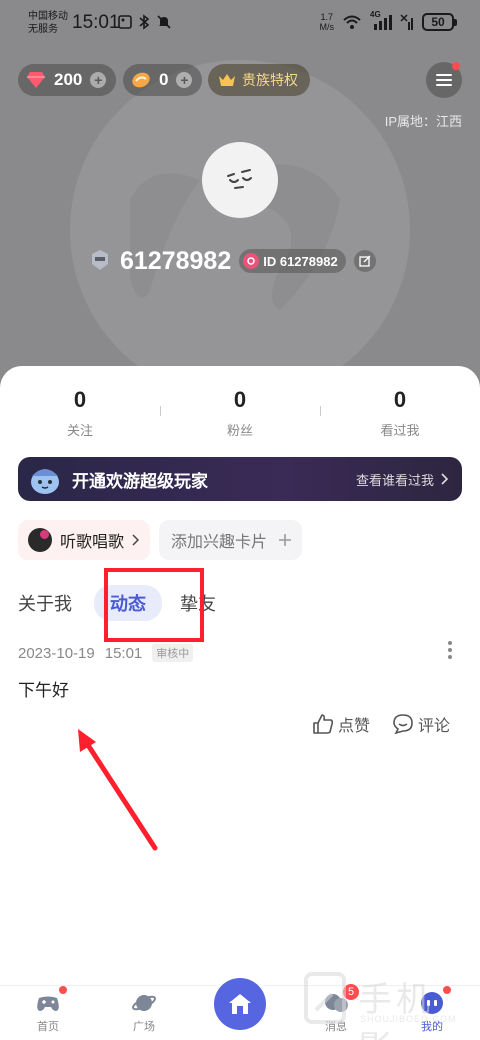 Image resolution: width=480 pixels, height=1040 pixels. What do you see at coordinates (173, 653) in the screenshot?
I see `review-status-tag: 审核中` at bounding box center [173, 653].